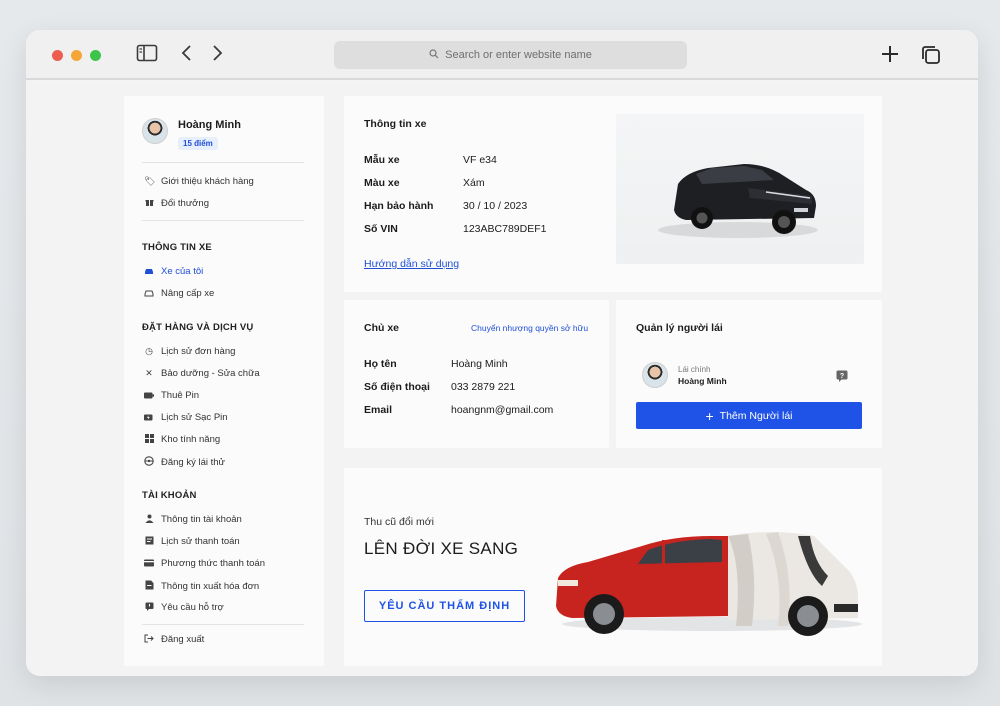 The height and width of the screenshot is (706, 1000). What do you see at coordinates (441, 548) in the screenshot?
I see `promo-headline: LÊN ĐỜI XE SANG` at bounding box center [441, 548].